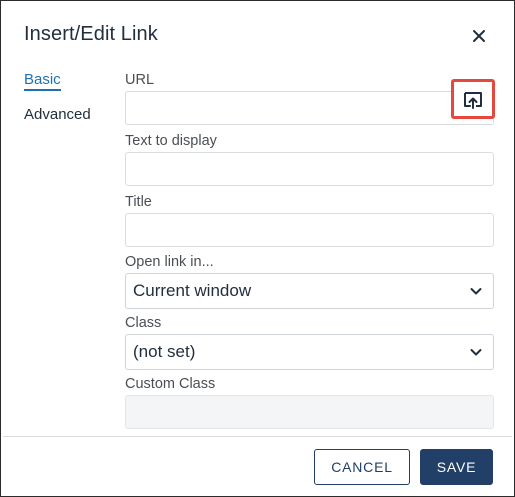 The height and width of the screenshot is (497, 515). I want to click on open-link-in-value: Current window, so click(192, 290).